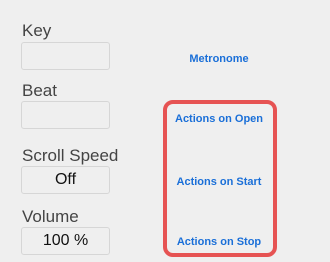 Image resolution: width=330 pixels, height=262 pixels. What do you see at coordinates (65, 241) in the screenshot?
I see `volume-field: 100 %` at bounding box center [65, 241].